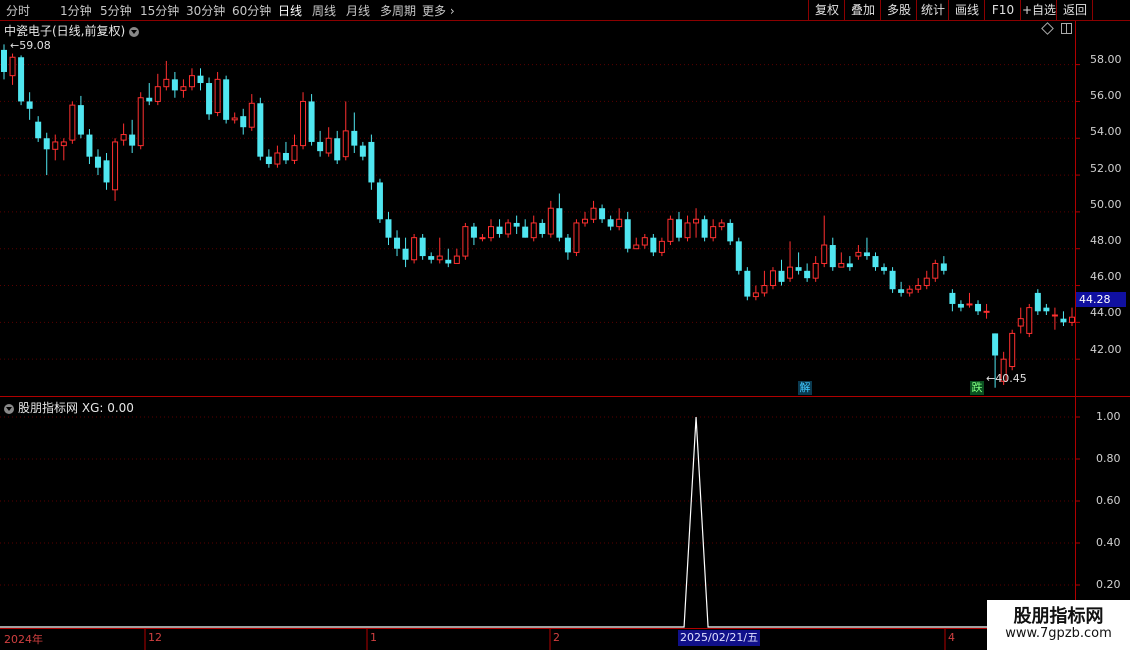  What do you see at coordinates (1106, 95) in the screenshot?
I see `y-tick: 56.00` at bounding box center [1106, 95].